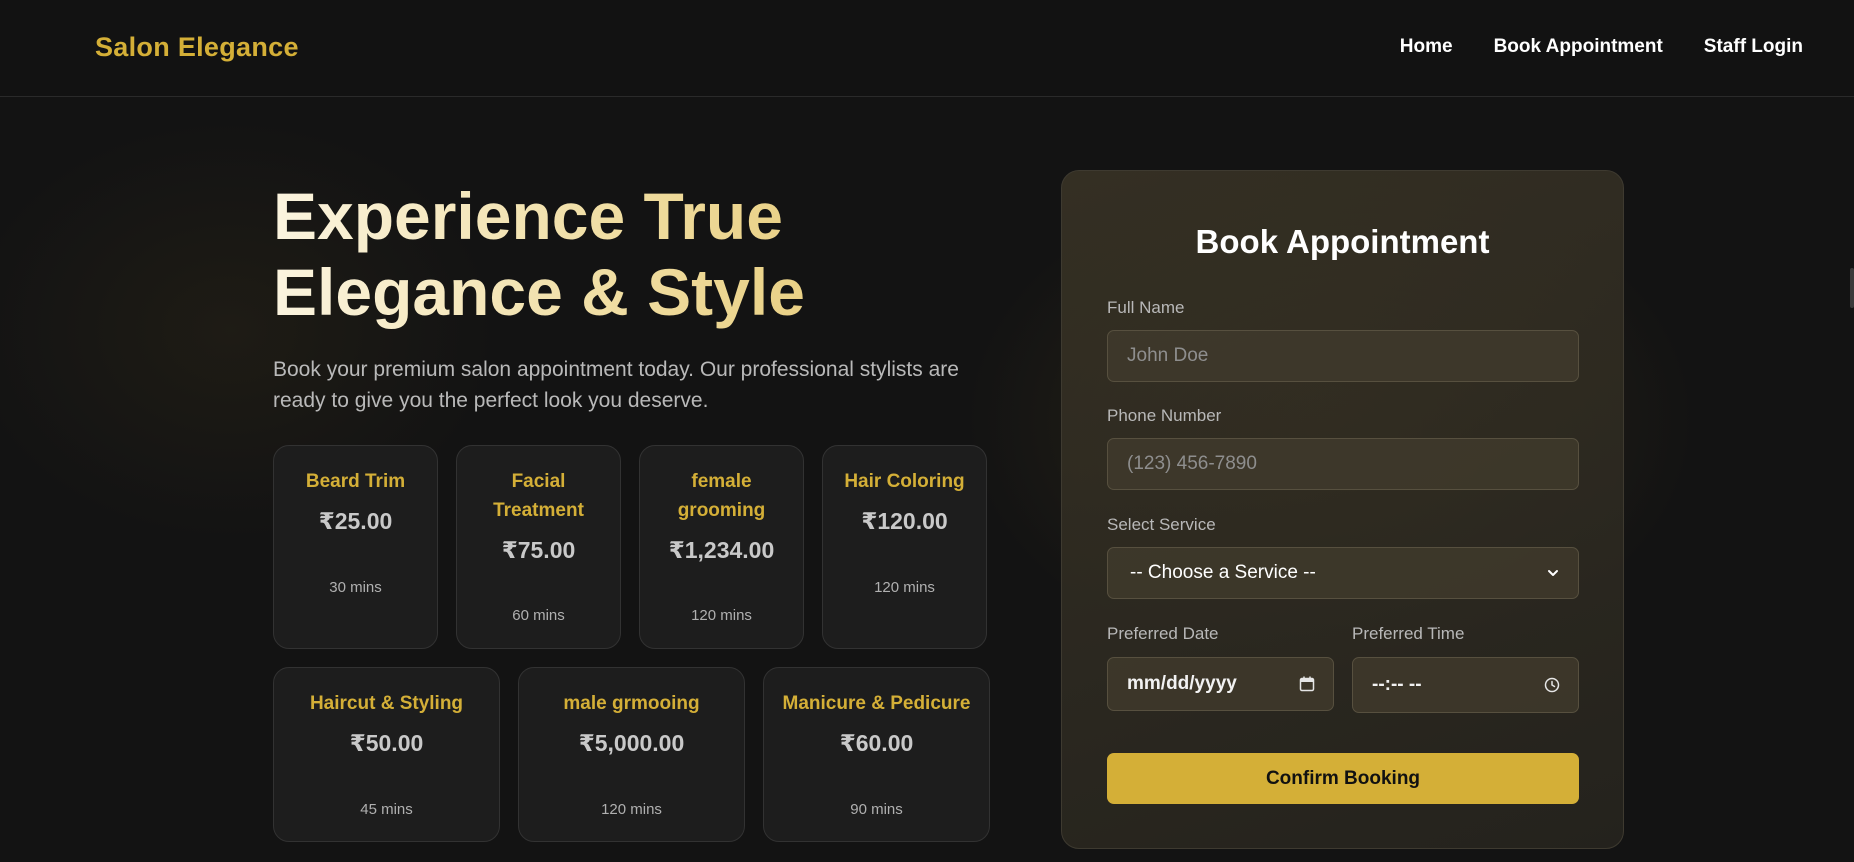  Describe the element at coordinates (1307, 684) in the screenshot. I see `calendar-icon` at that location.